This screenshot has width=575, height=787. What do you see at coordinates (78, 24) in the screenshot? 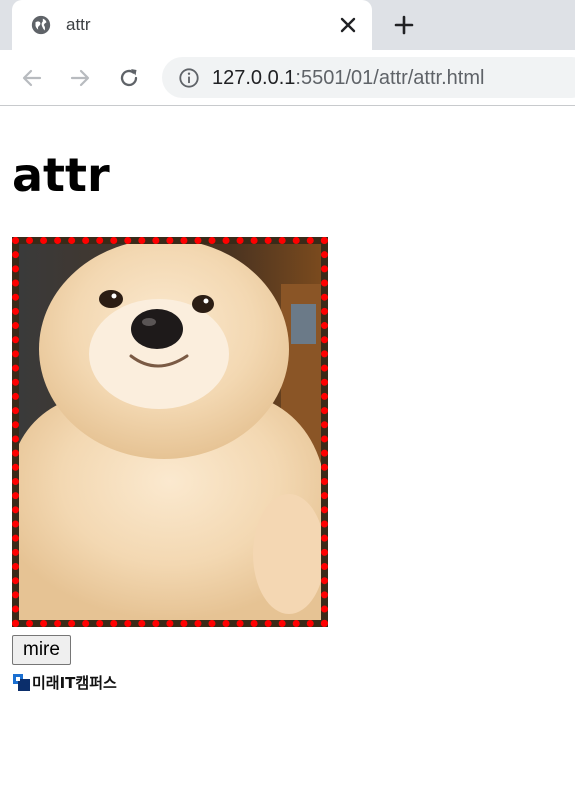
I see `tab-title: attr` at bounding box center [78, 24].